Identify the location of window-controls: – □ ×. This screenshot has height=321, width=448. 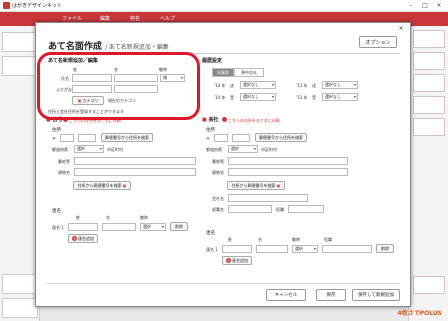
(425, 5).